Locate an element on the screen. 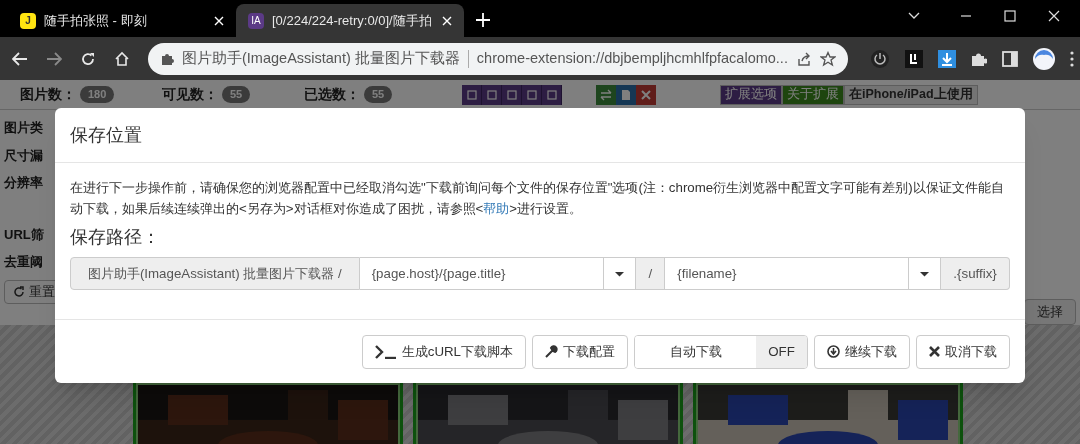  folder-field: {page.host}/{page.title} is located at coordinates (481, 273).